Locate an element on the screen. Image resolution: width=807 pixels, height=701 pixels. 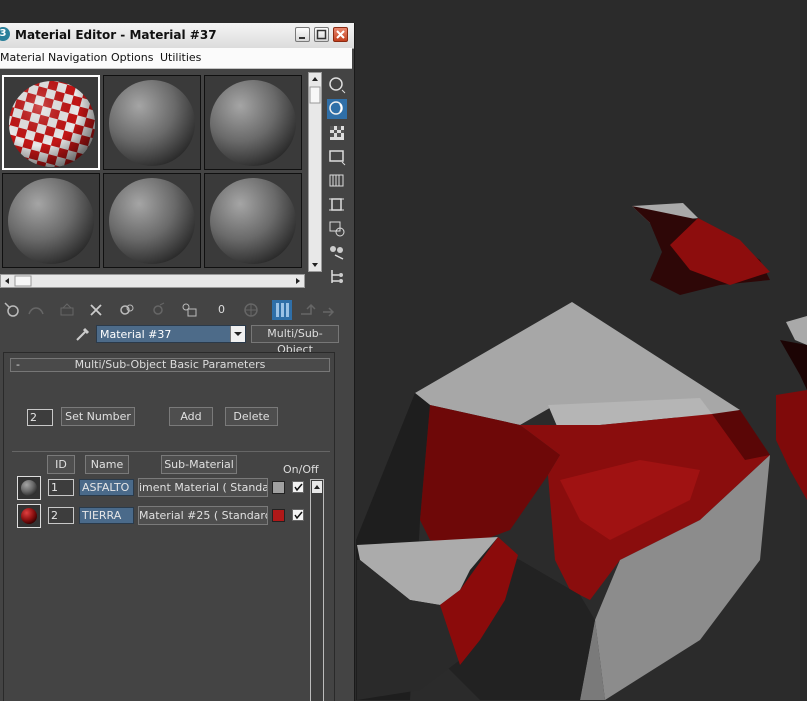
submaterial-button: Material #25 ( Standard ) is located at coordinates (203, 515).